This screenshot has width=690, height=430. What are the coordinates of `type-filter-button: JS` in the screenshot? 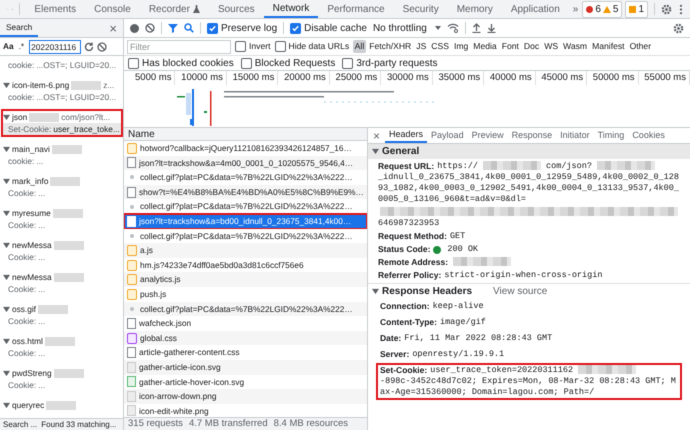 It's located at (421, 46).